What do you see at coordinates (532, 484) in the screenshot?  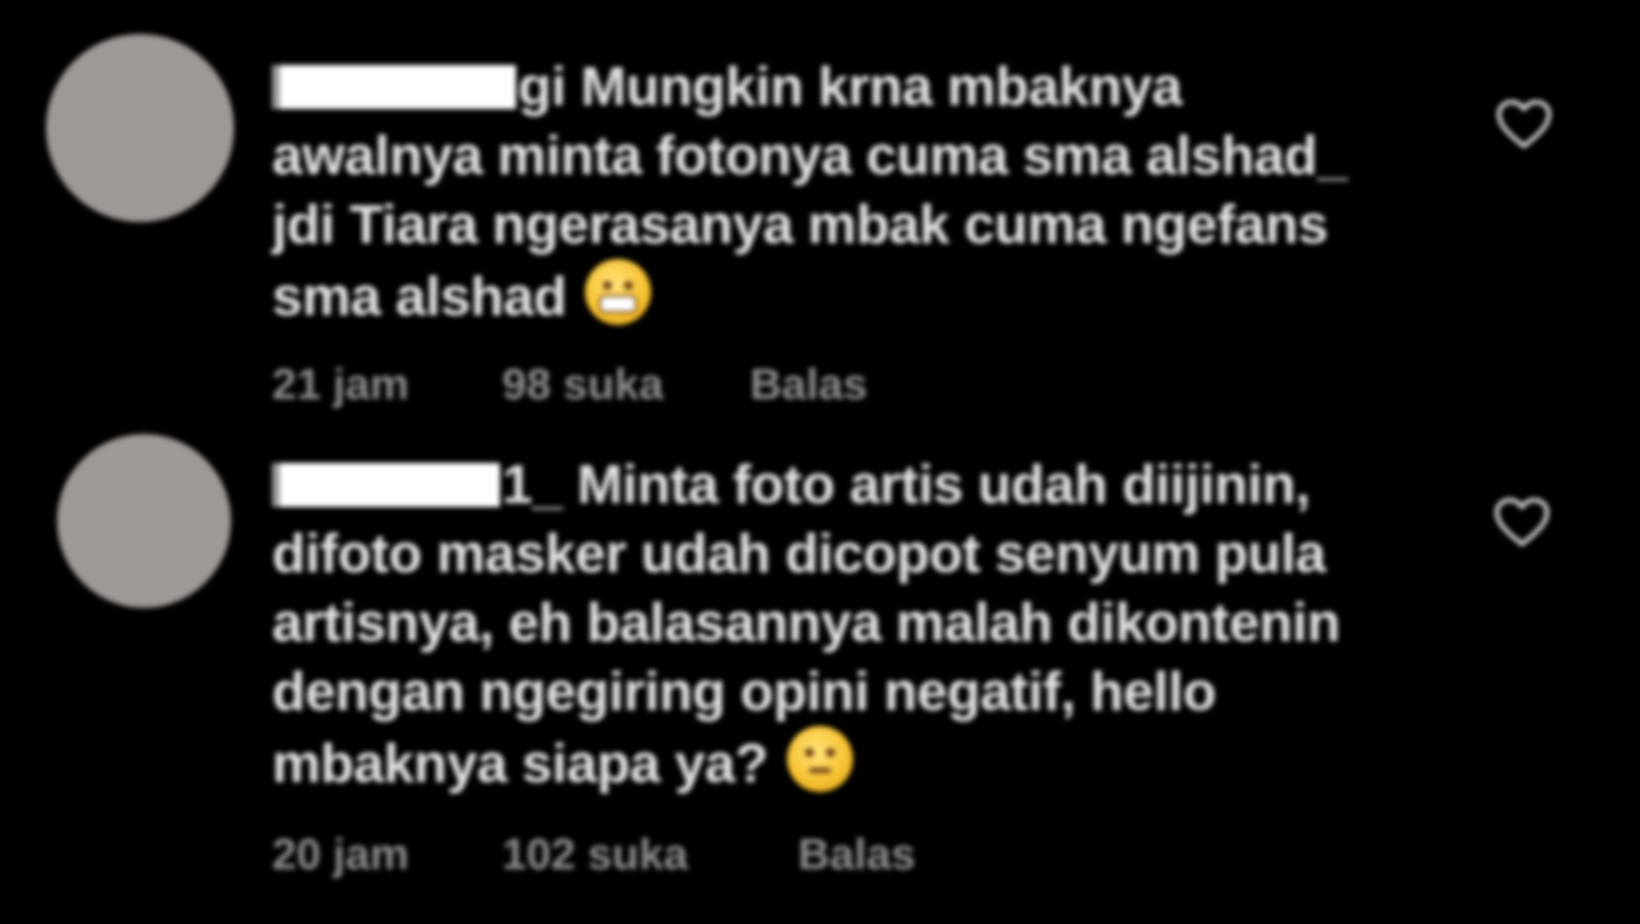 I see `username-suffix: 1_` at bounding box center [532, 484].